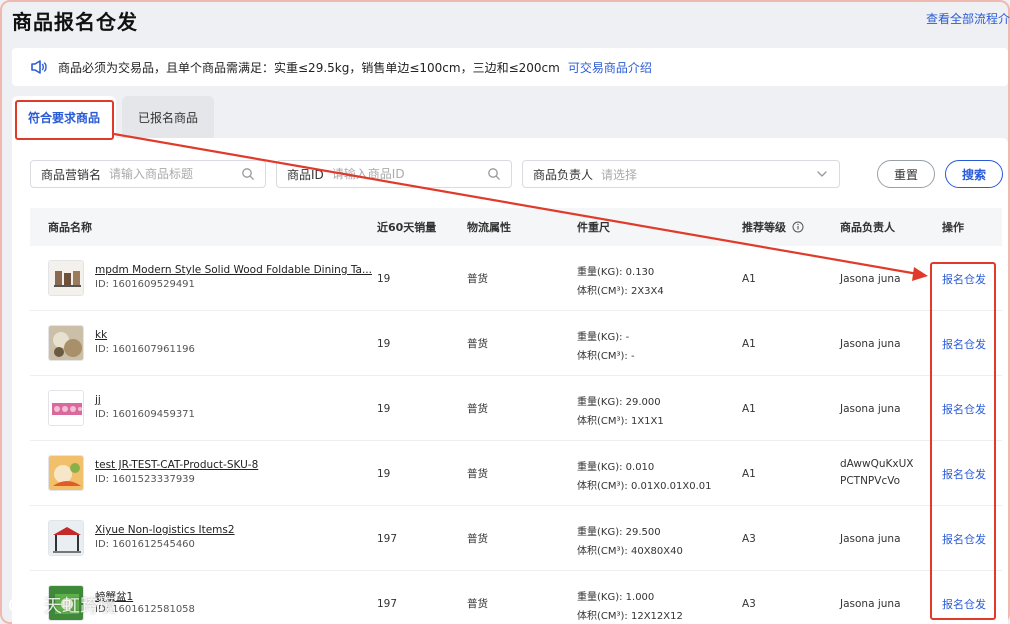  I want to click on watermark: 天虹跨境, so click(62, 605).